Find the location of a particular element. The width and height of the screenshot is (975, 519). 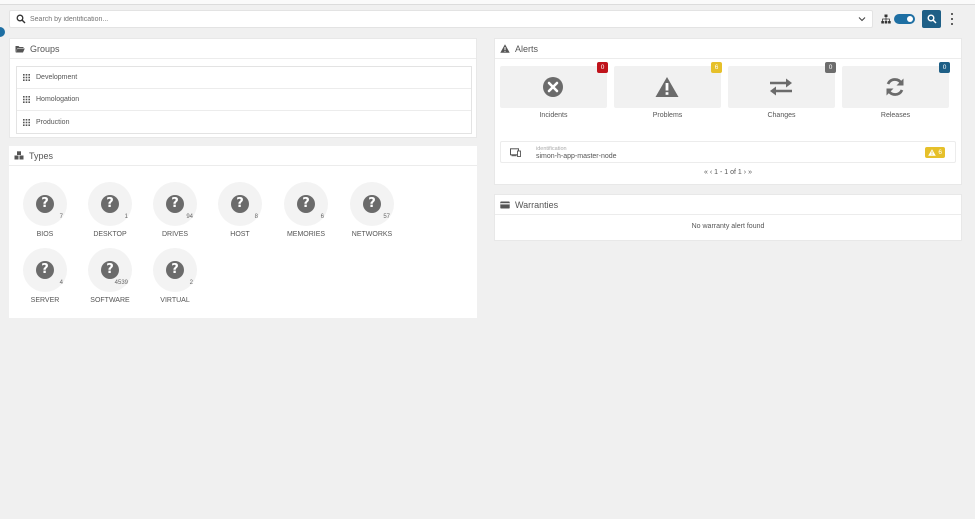

type-circle: ? 94 is located at coordinates (175, 204).